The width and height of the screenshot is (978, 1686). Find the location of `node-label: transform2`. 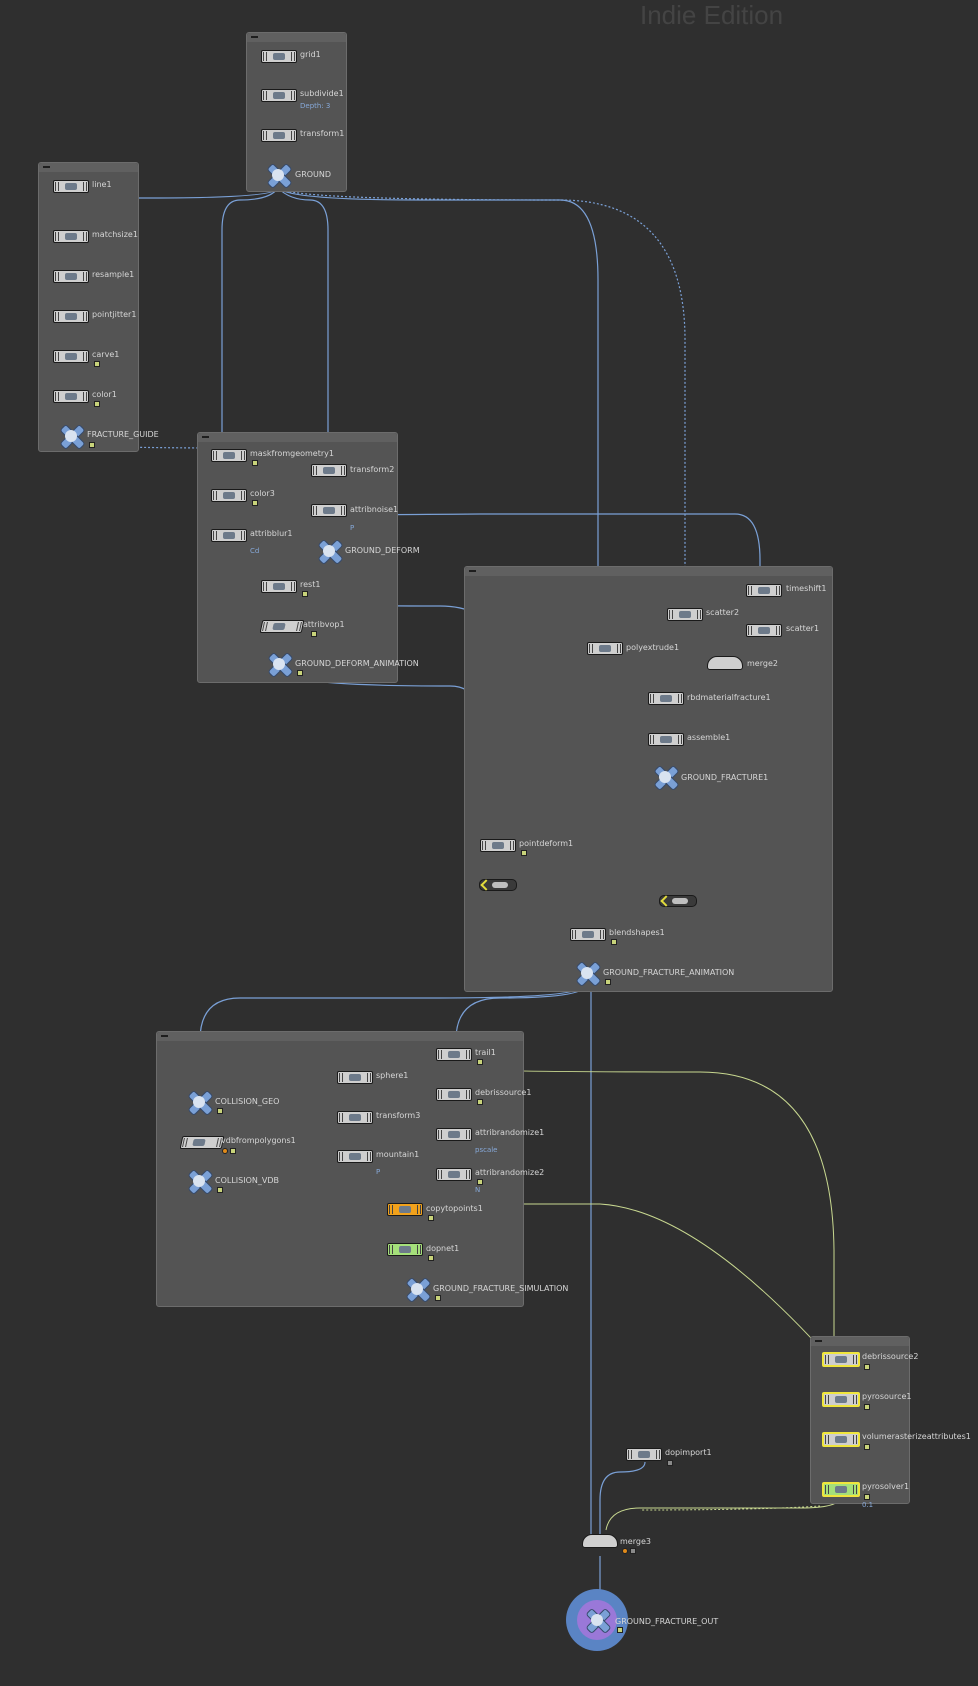

node-label: transform2 is located at coordinates (372, 469).